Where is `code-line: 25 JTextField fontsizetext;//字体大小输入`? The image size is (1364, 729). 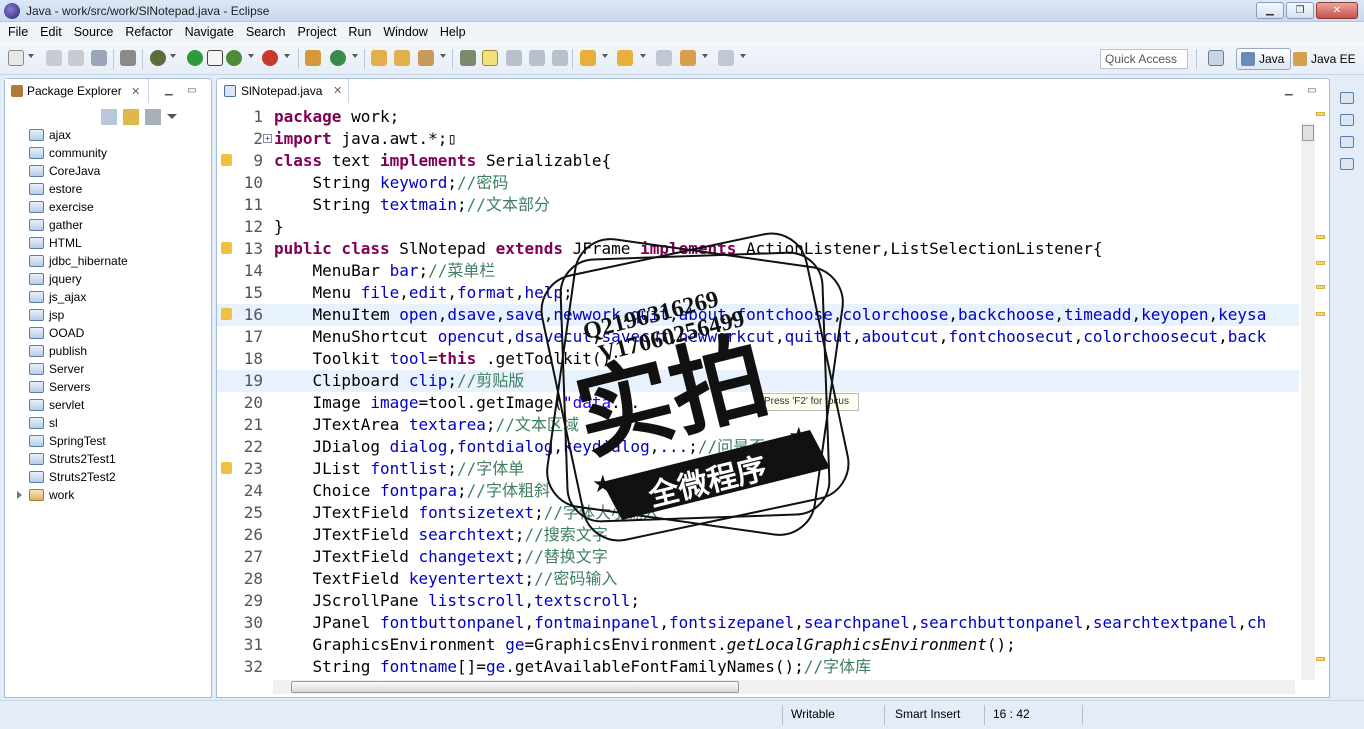 code-line: 25 JTextField fontsizetext;//字体大小输入 is located at coordinates (758, 513).